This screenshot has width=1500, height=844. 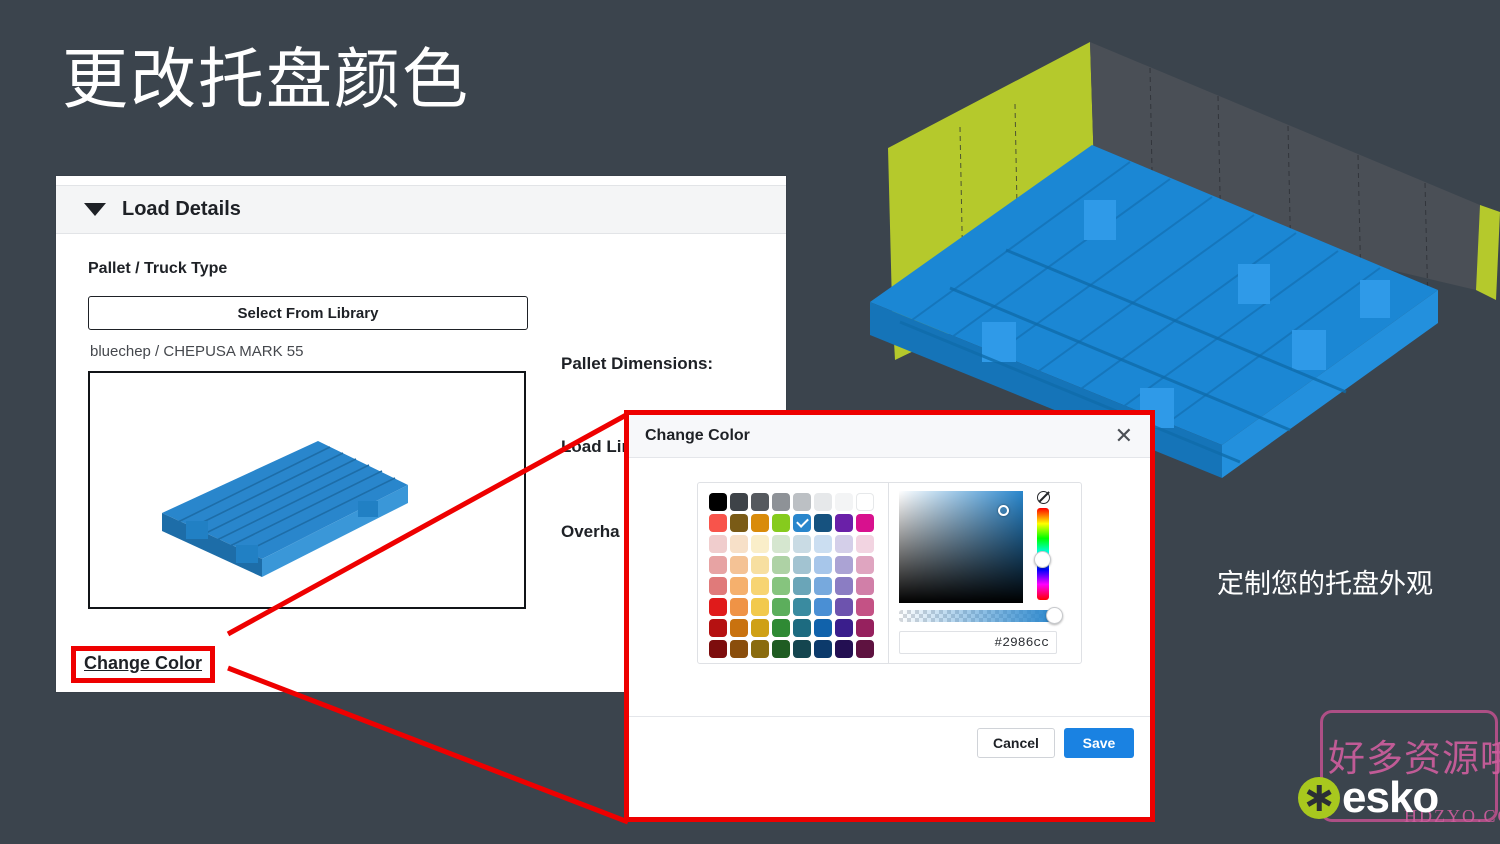 I want to click on swatch-palette-pane, so click(x=793, y=573).